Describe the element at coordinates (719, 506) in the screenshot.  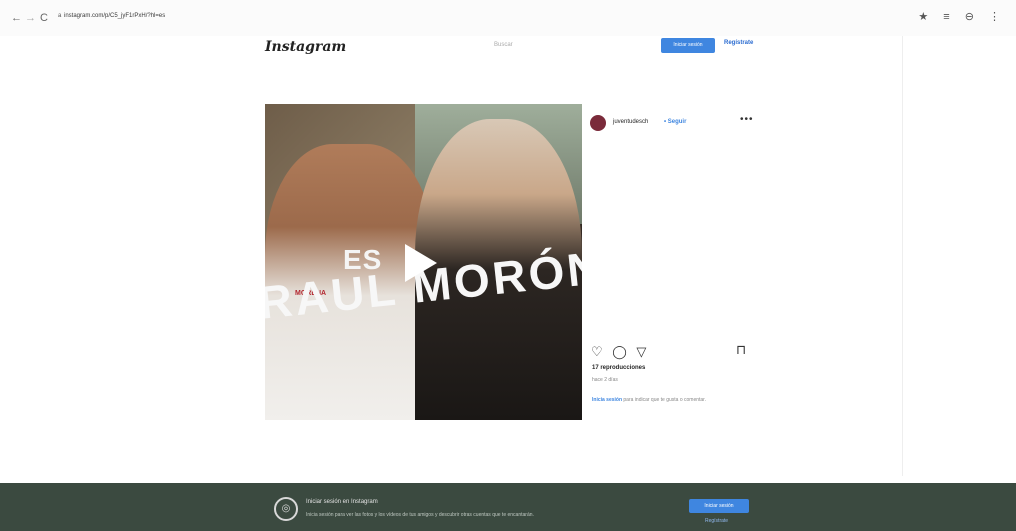
I see `banner-login-button: Iniciar sesión` at that location.